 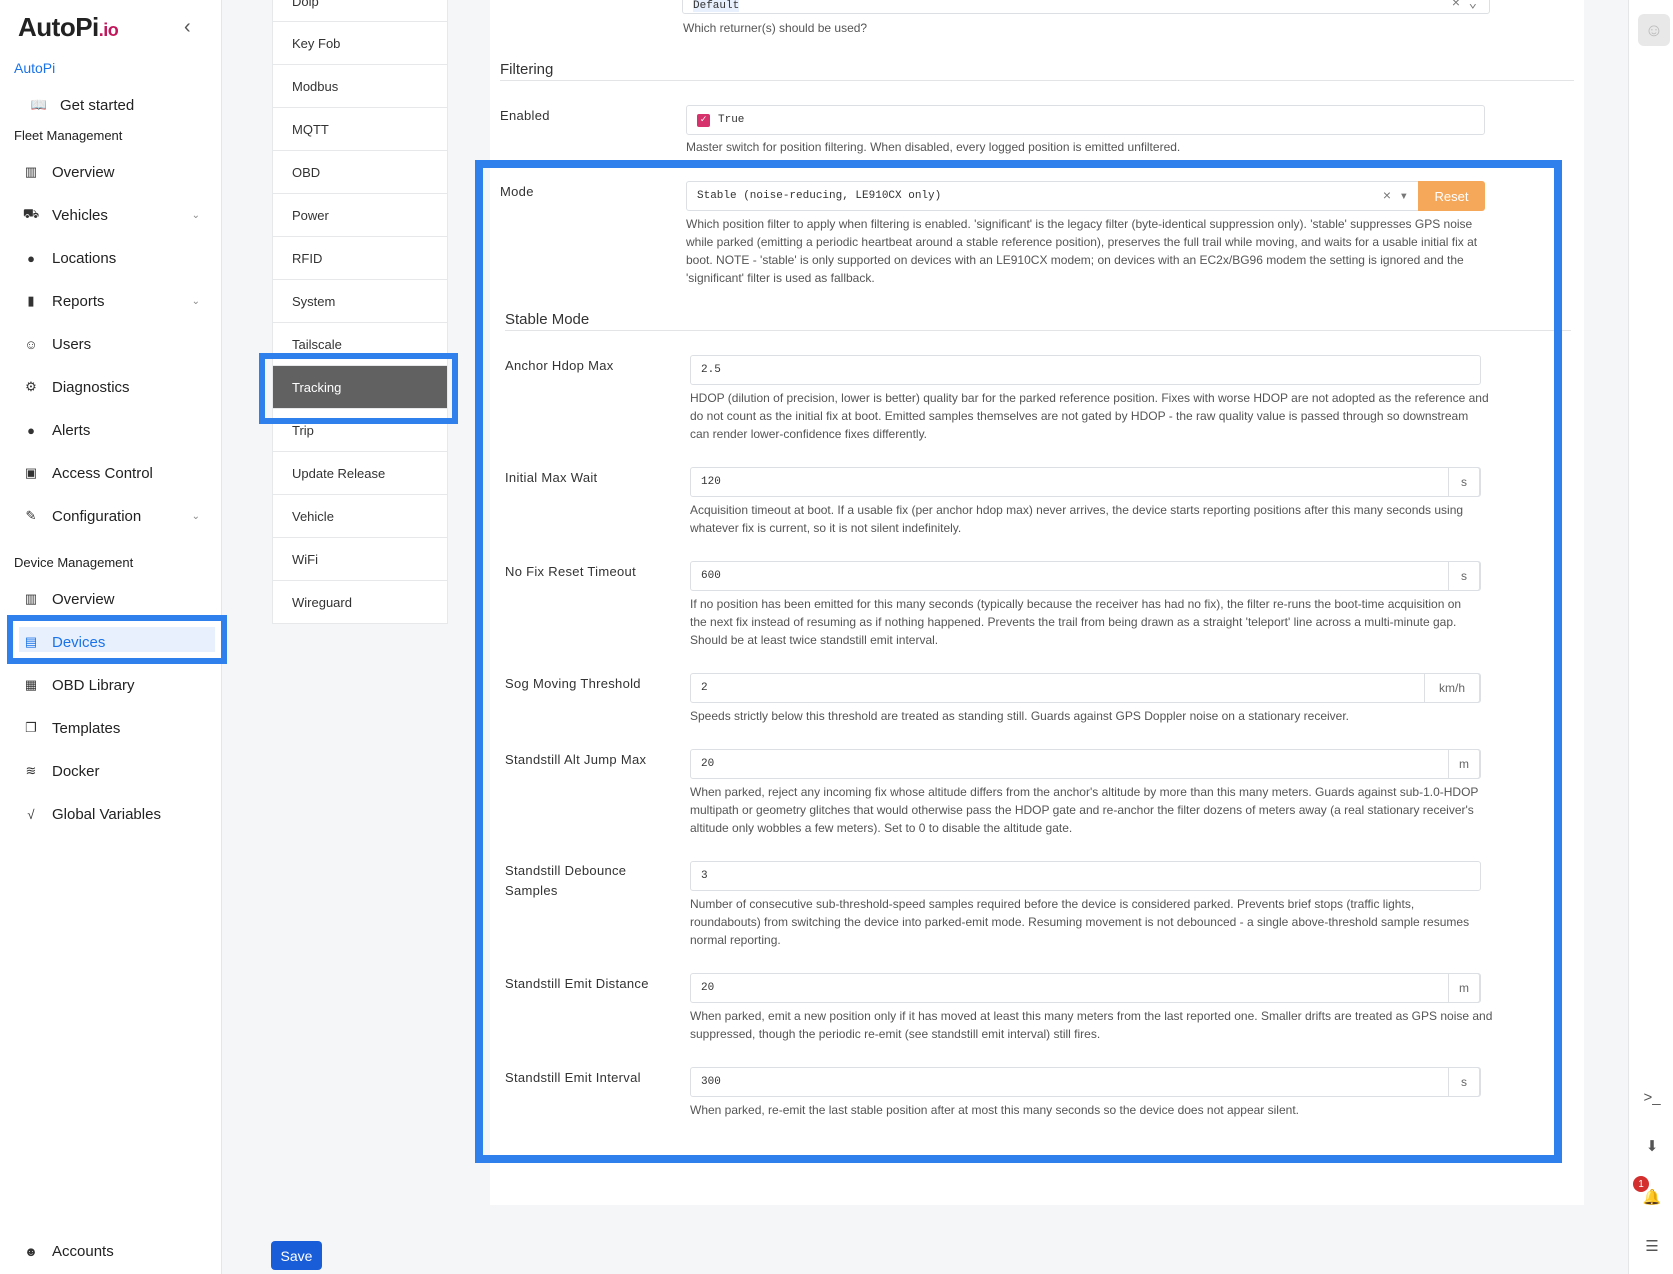 What do you see at coordinates (360, 301) in the screenshot?
I see `submenu-item-system: System` at bounding box center [360, 301].